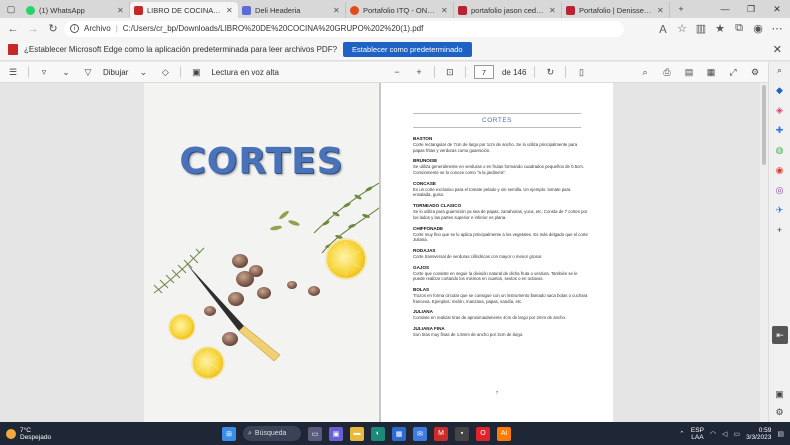 This screenshot has width=790, height=445. I want to click on tab-whatsapp: (1) WhatsApp ✕, so click(76, 10).